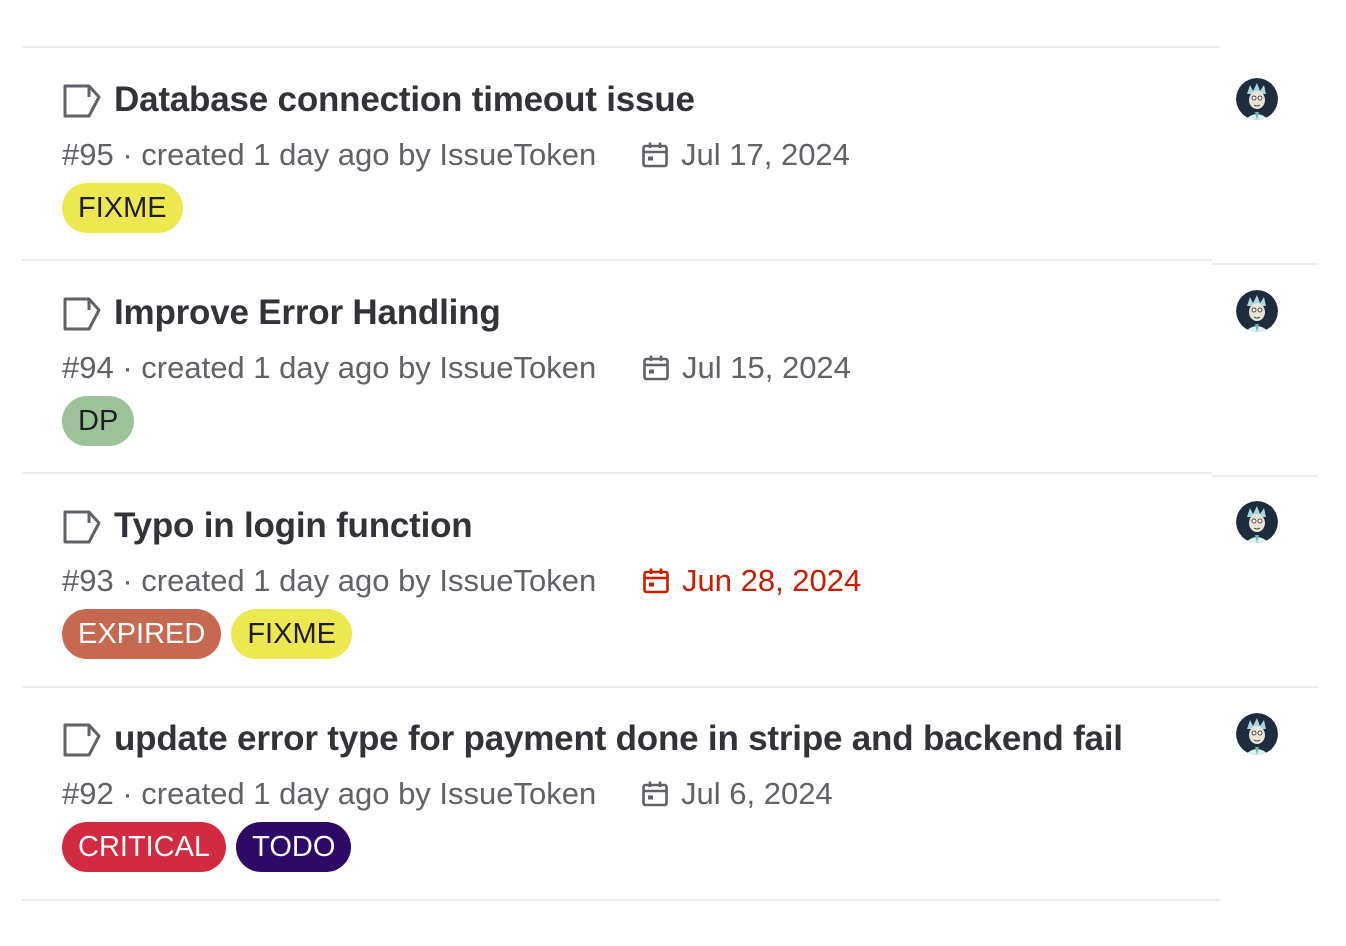 The width and height of the screenshot is (1346, 946). I want to click on issue-meta-text: #93 · created 1 day ago by, so click(251, 580).